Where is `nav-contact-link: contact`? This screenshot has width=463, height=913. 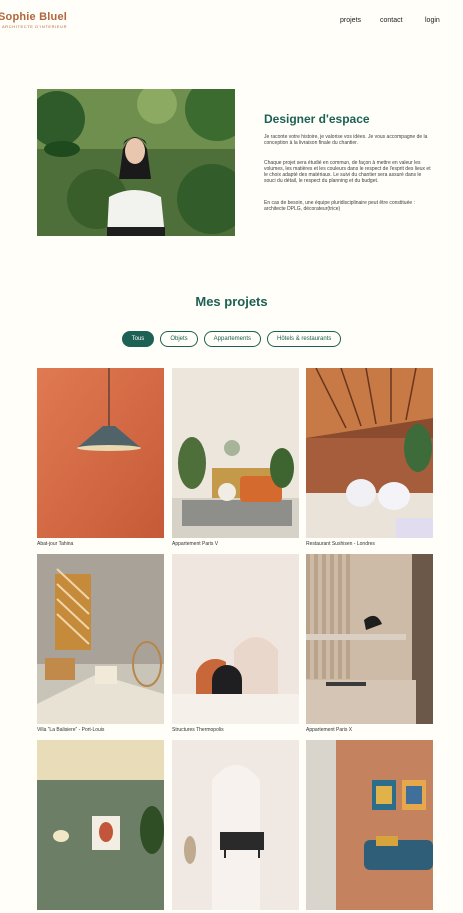
nav-contact-link: contact is located at coordinates (391, 20).